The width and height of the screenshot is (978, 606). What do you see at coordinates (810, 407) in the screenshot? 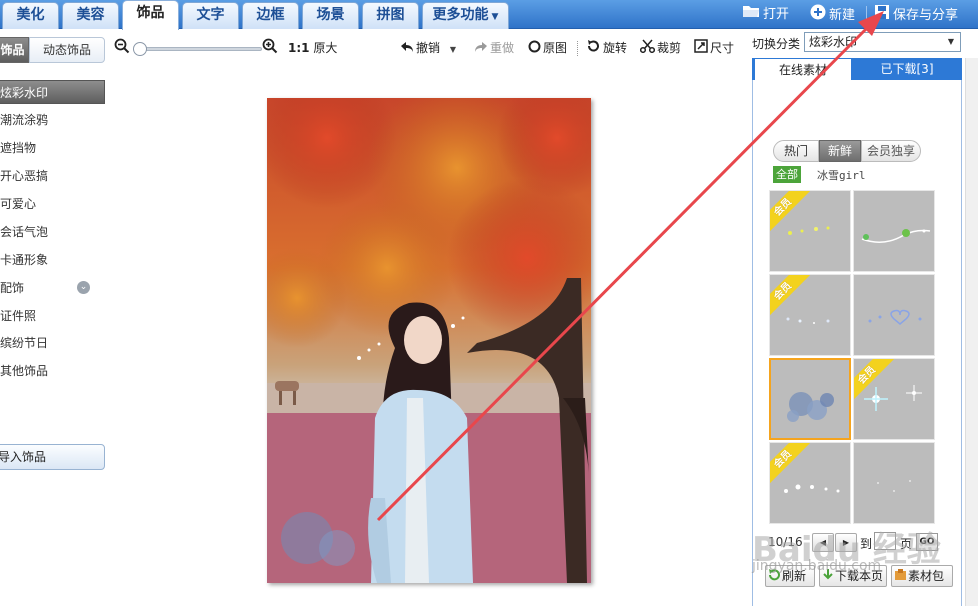
I see `flower-thumbnail-art` at bounding box center [810, 407].